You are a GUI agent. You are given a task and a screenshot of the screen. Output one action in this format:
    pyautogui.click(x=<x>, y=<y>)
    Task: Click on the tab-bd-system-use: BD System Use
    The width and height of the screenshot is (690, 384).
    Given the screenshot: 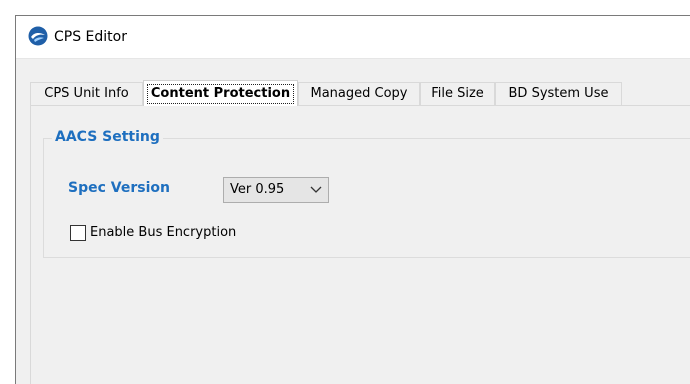 What is the action you would take?
    pyautogui.click(x=558, y=93)
    